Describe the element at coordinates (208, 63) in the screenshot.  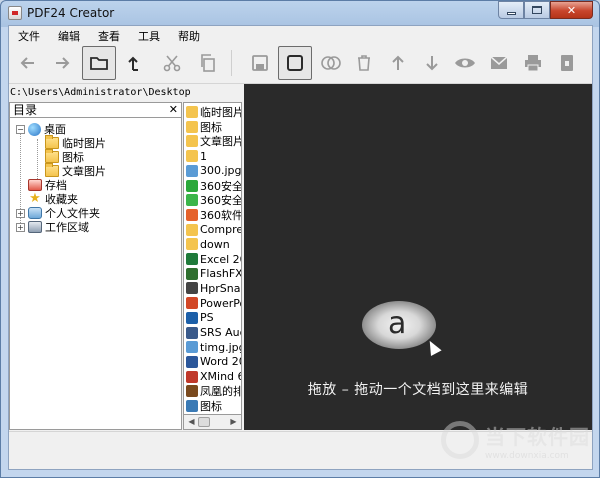
I see `copy-button` at that location.